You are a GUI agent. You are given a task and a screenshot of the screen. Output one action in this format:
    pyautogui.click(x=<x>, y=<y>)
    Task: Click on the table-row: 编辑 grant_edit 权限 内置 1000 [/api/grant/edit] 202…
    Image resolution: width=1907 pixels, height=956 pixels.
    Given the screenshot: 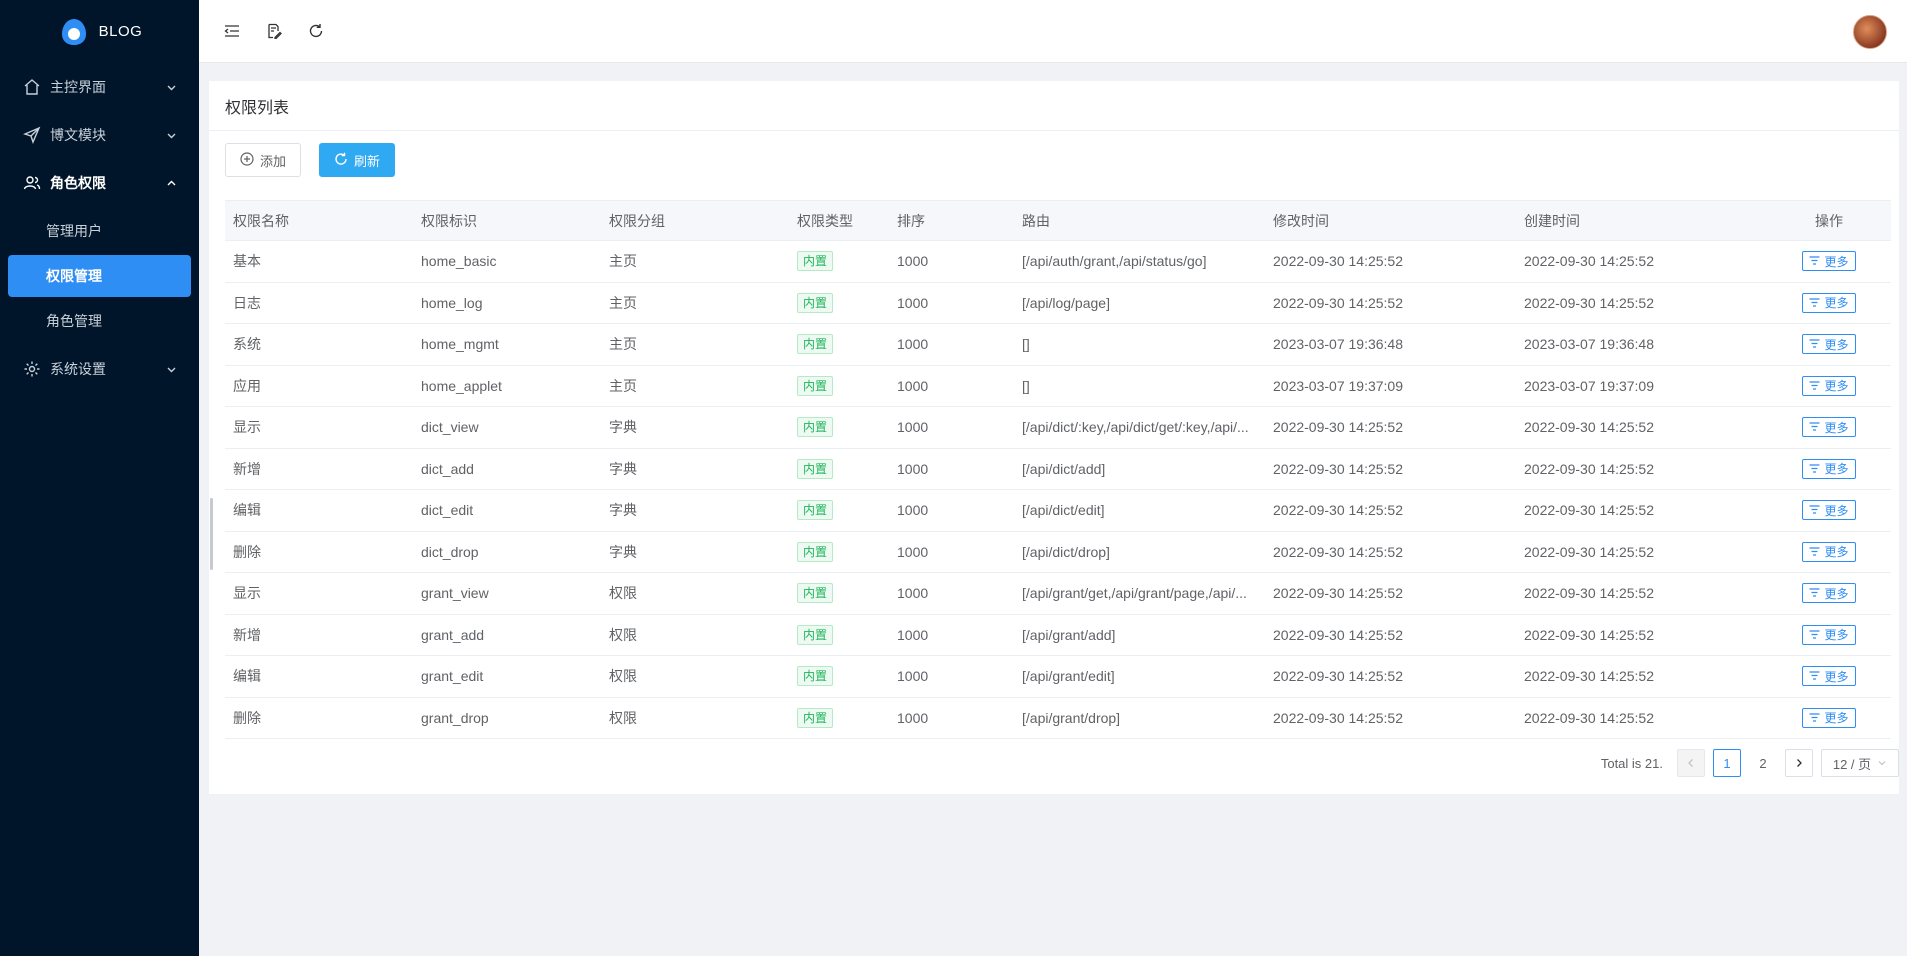 What is the action you would take?
    pyautogui.click(x=1058, y=677)
    